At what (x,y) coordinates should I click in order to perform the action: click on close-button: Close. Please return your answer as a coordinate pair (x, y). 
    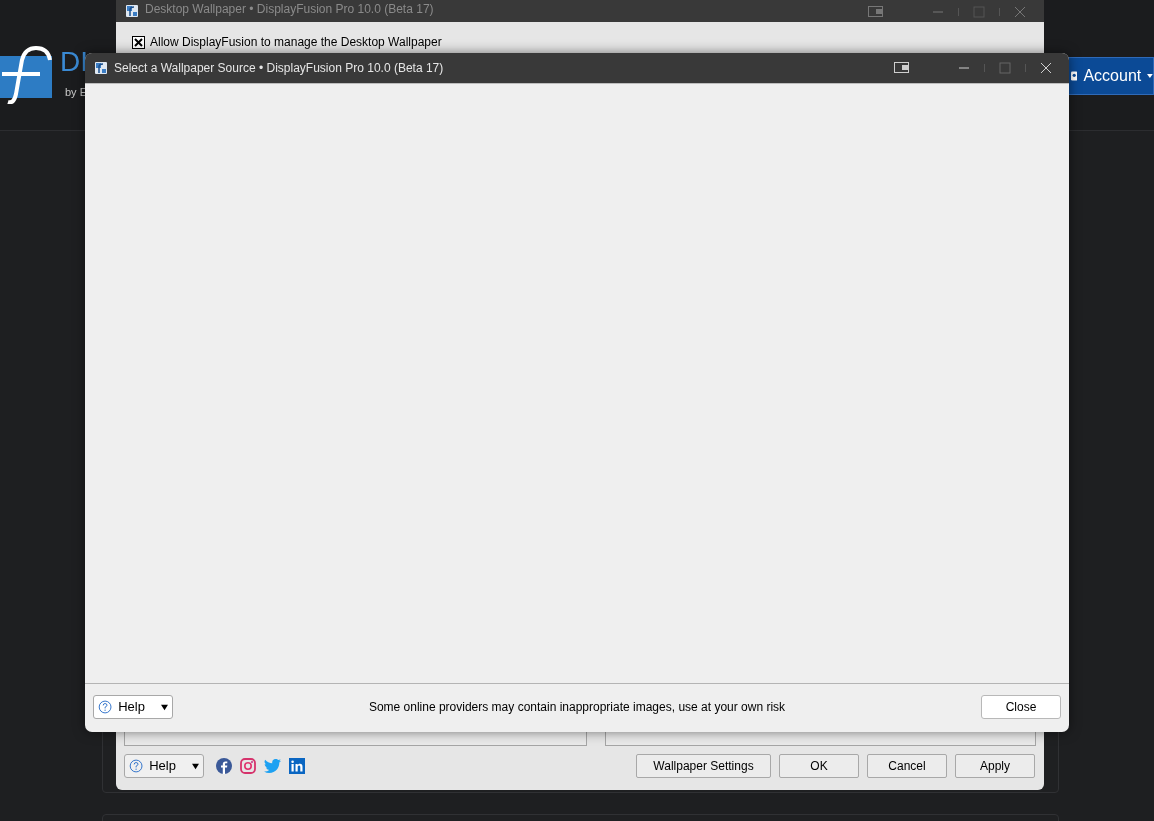
    Looking at the image, I should click on (1021, 707).